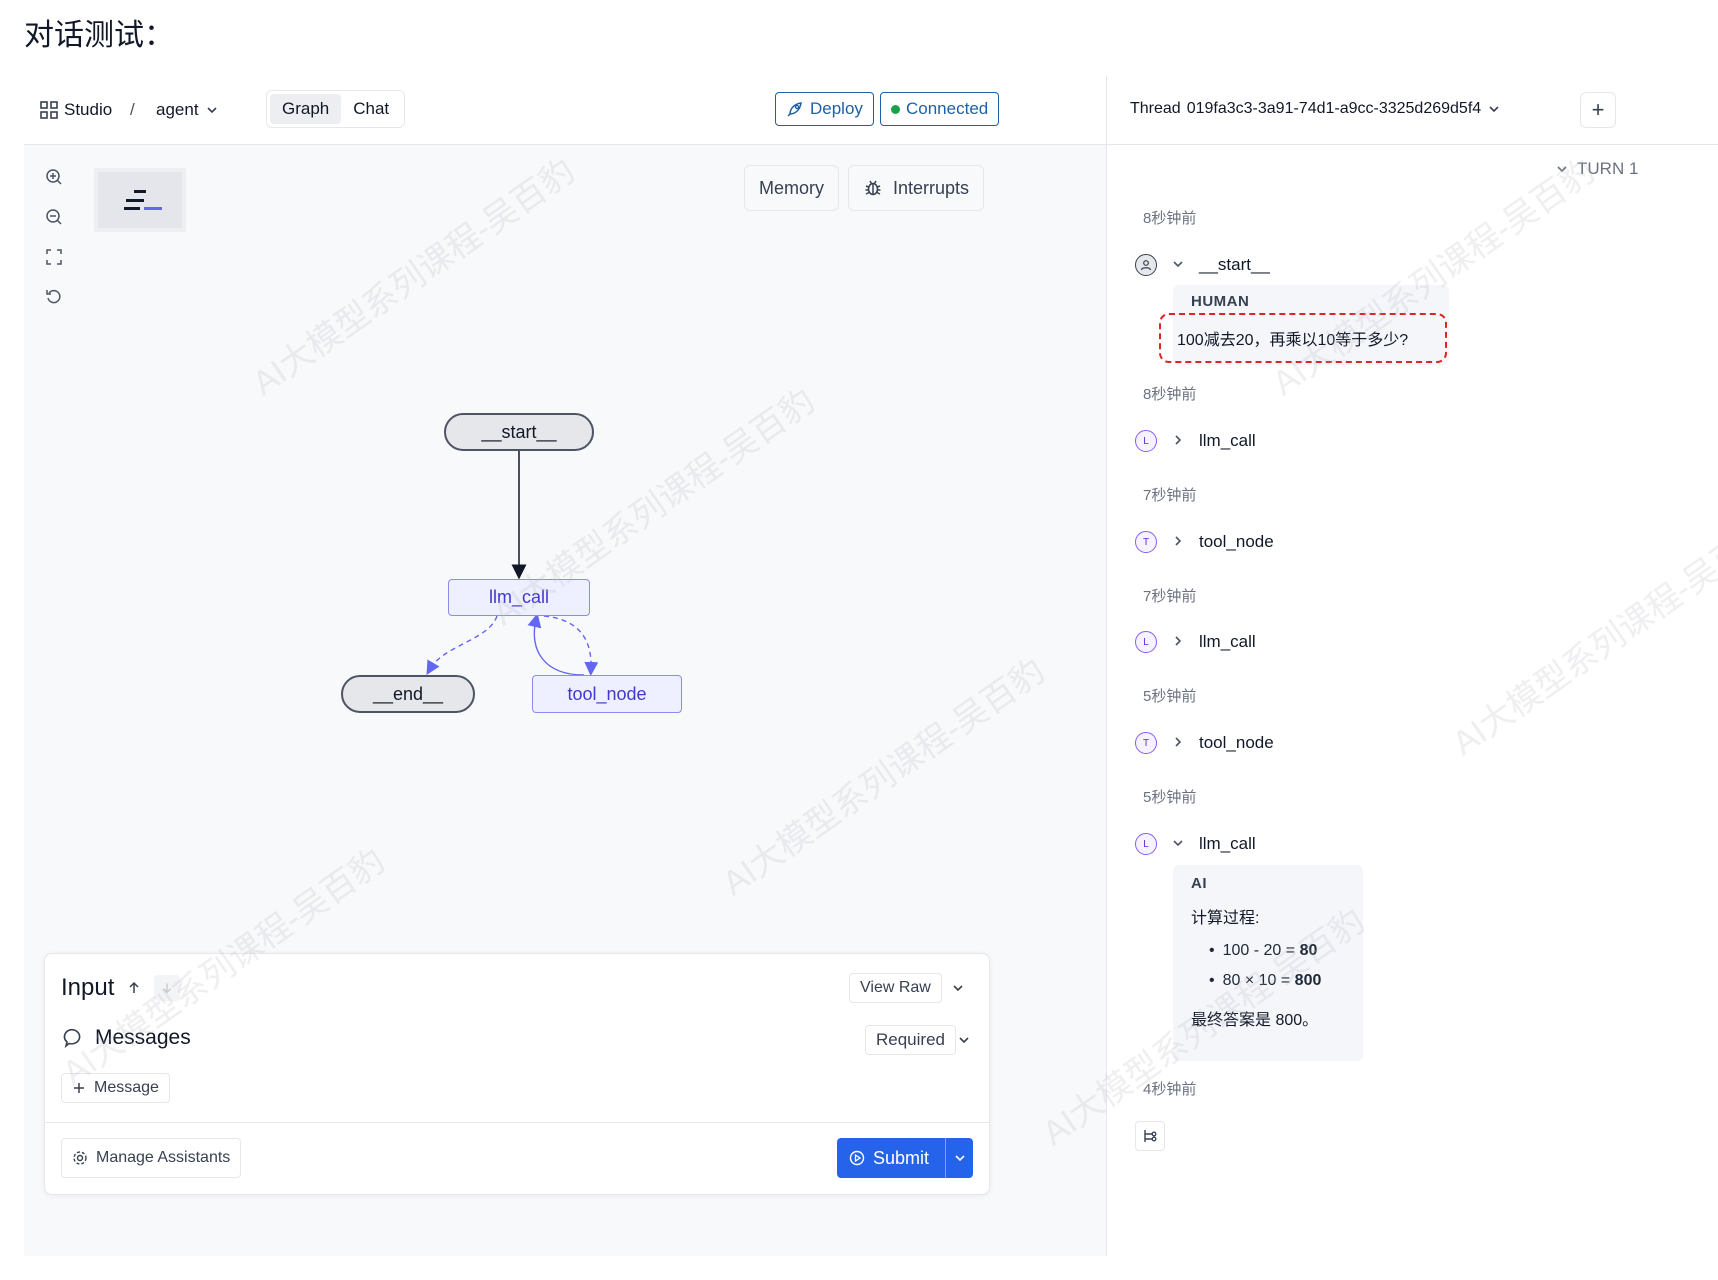 The height and width of the screenshot is (1280, 1718). I want to click on user-avatar-icon, so click(1146, 265).